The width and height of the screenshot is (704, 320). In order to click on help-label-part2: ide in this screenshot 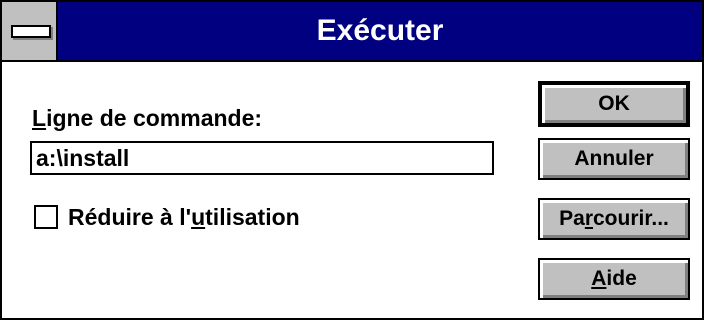, I will do `click(621, 278)`.